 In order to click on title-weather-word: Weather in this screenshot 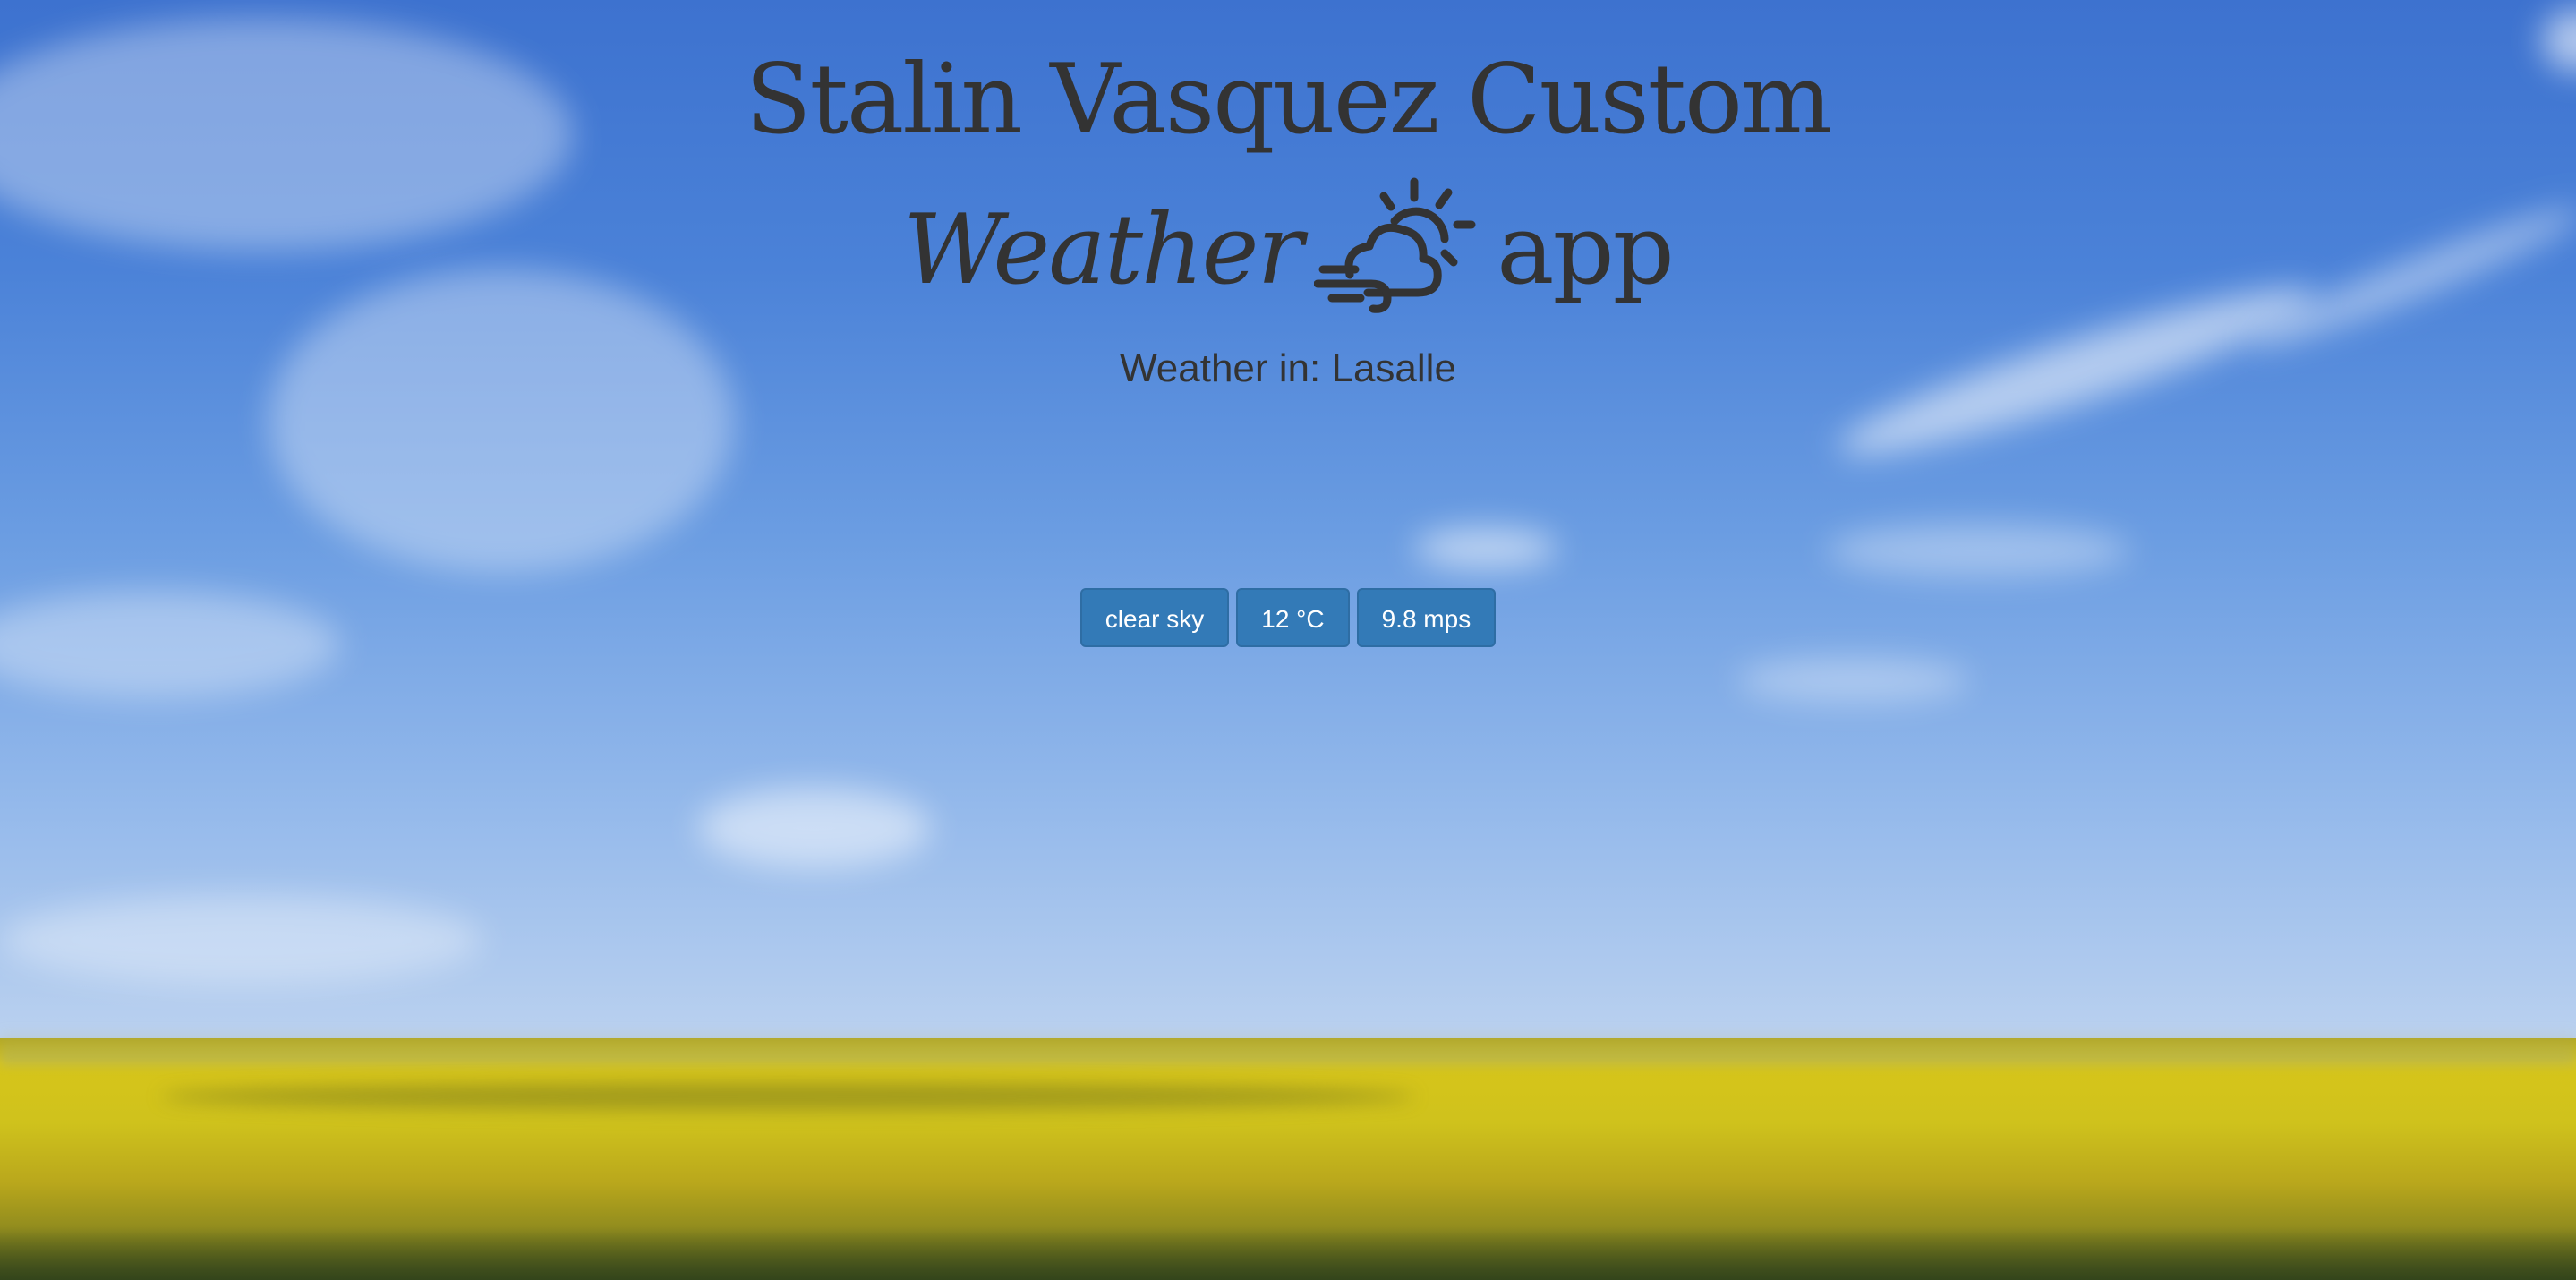, I will do `click(1103, 250)`.